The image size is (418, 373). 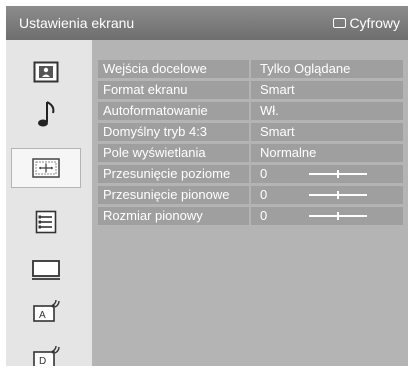 I want to click on menu-row-label: Wejścia docelowe, so click(x=173, y=69).